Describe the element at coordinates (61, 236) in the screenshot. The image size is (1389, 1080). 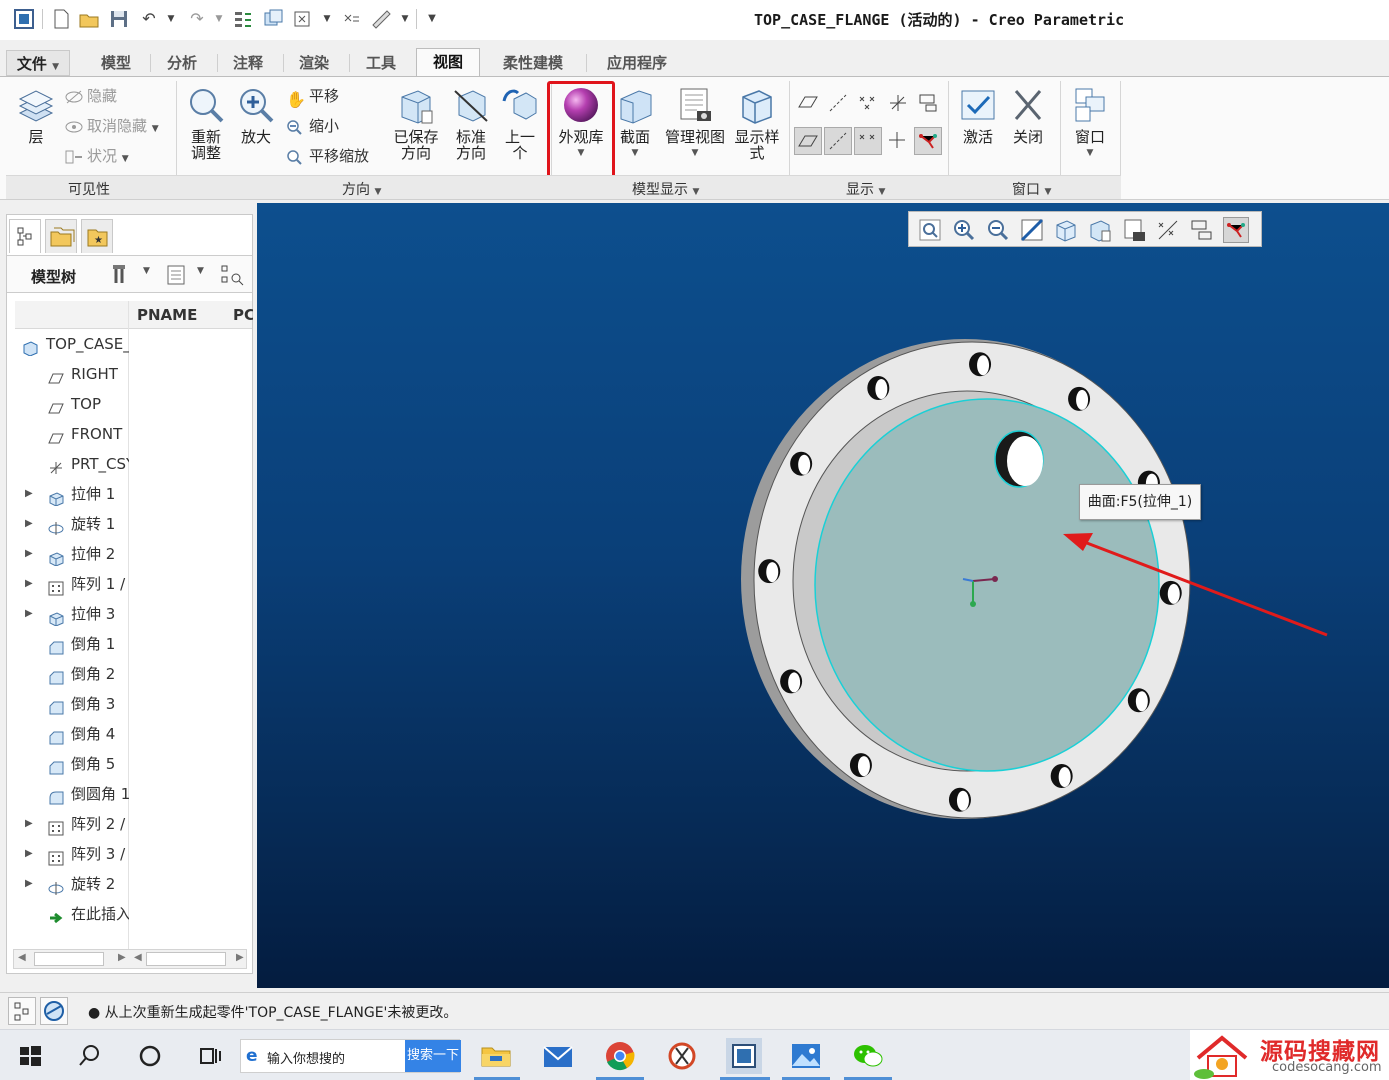
I see `tab-folder-browser` at that location.